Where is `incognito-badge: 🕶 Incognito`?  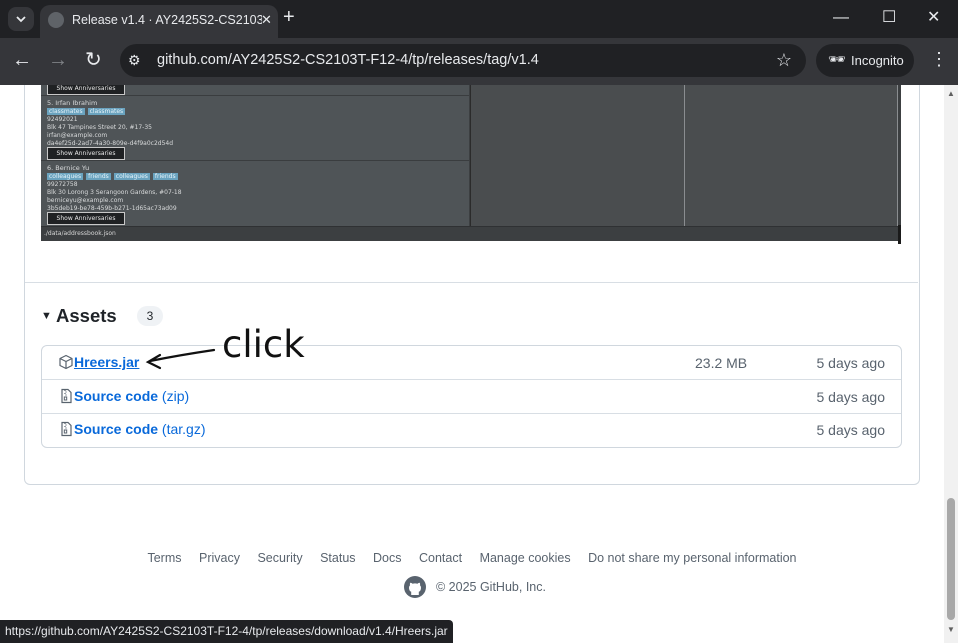 incognito-badge: 🕶 Incognito is located at coordinates (865, 60).